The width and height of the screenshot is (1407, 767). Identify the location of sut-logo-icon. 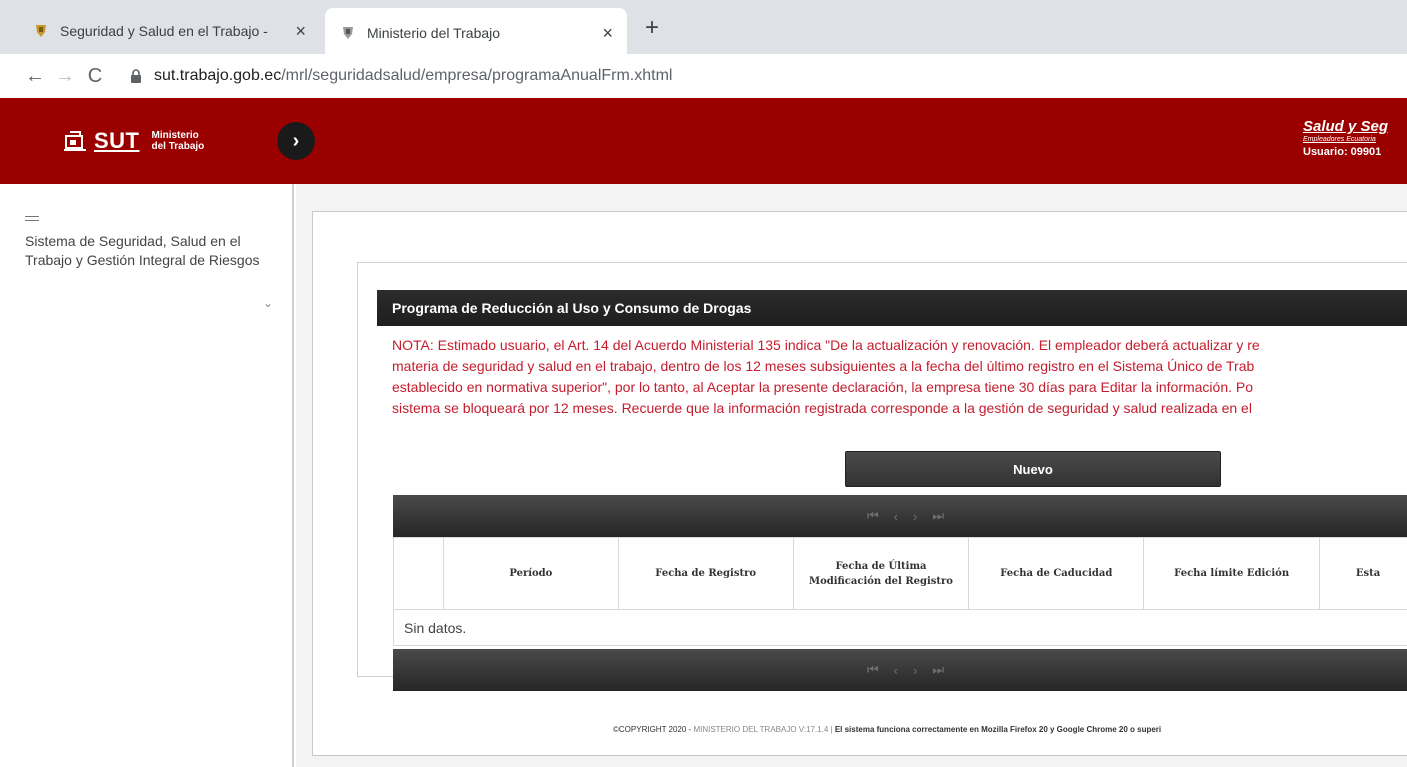
(75, 141).